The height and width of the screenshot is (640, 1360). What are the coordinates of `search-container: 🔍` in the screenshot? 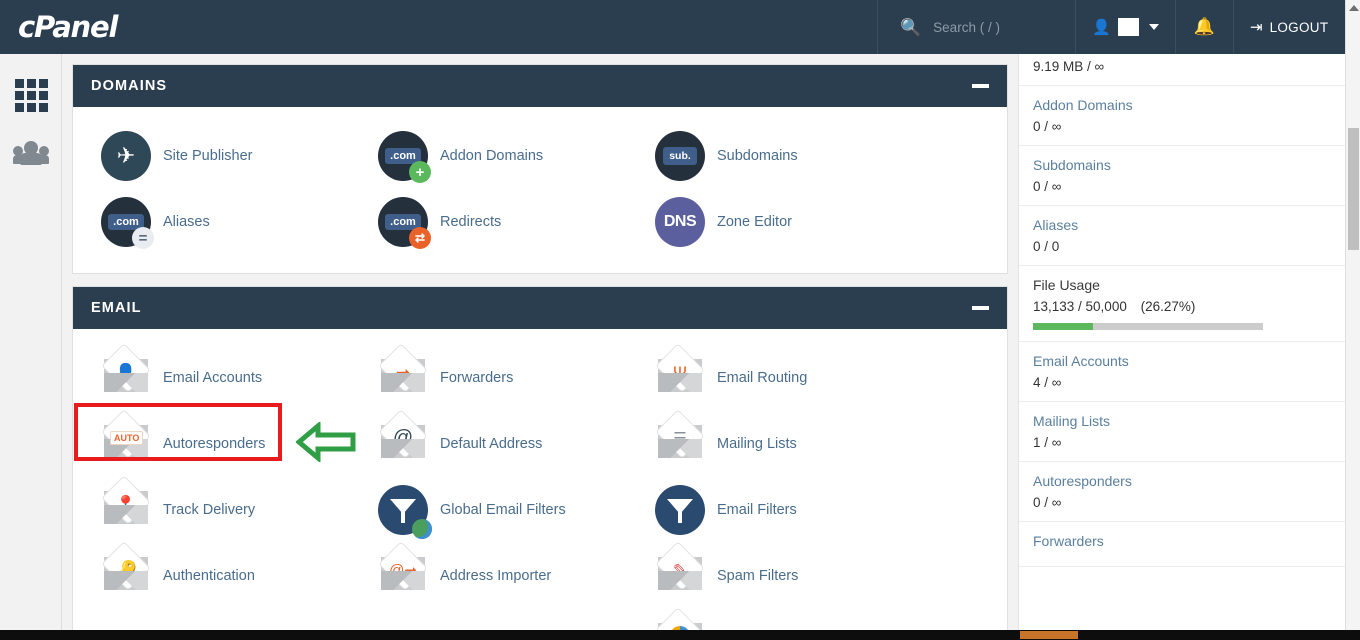 It's located at (976, 27).